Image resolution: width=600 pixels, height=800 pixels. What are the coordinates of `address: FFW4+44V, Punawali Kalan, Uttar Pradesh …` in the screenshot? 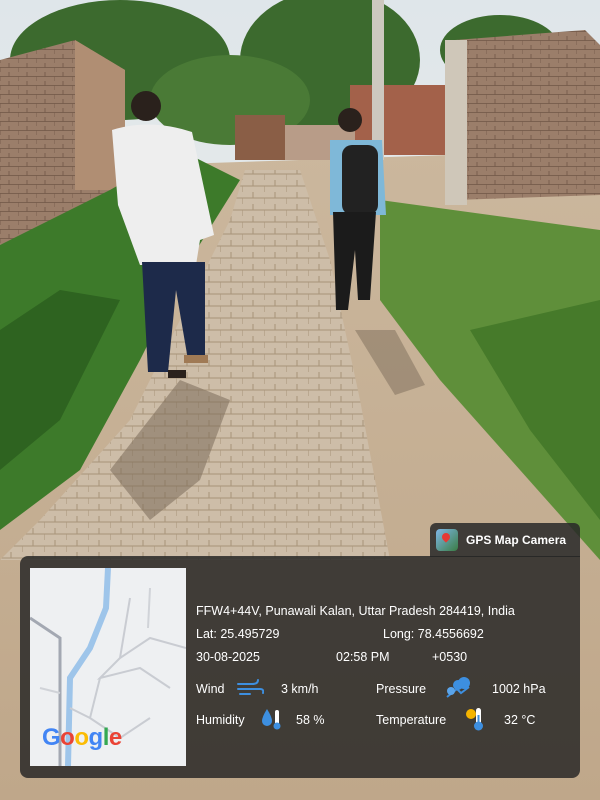 It's located at (355, 611).